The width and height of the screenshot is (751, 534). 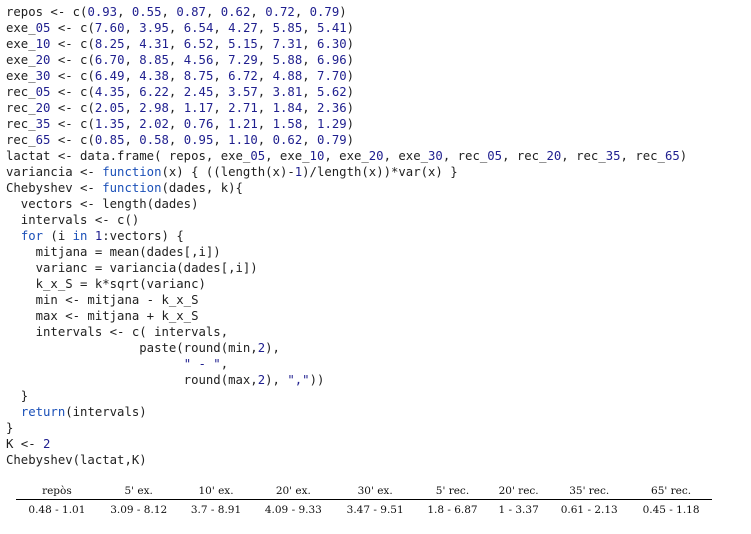 I want to click on code-line: mitjana = mean(dades[,i]), so click(x=113, y=252).